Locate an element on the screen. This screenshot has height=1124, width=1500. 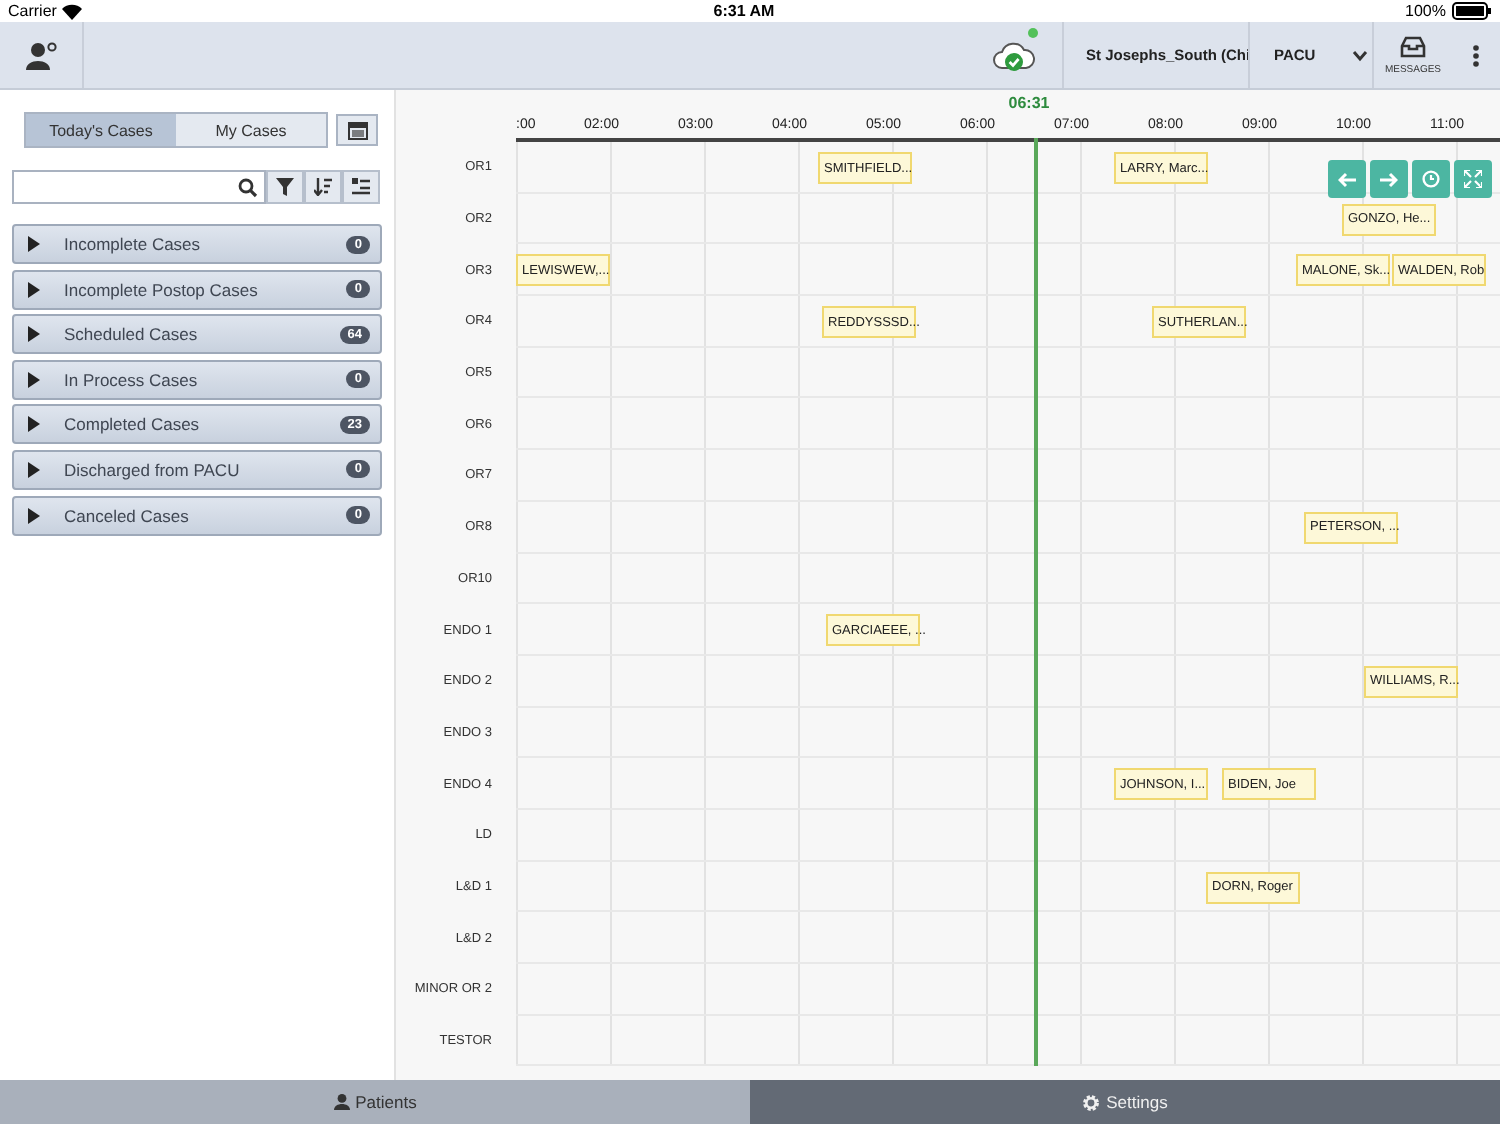
case-tab: Today's Cases is located at coordinates (101, 130).